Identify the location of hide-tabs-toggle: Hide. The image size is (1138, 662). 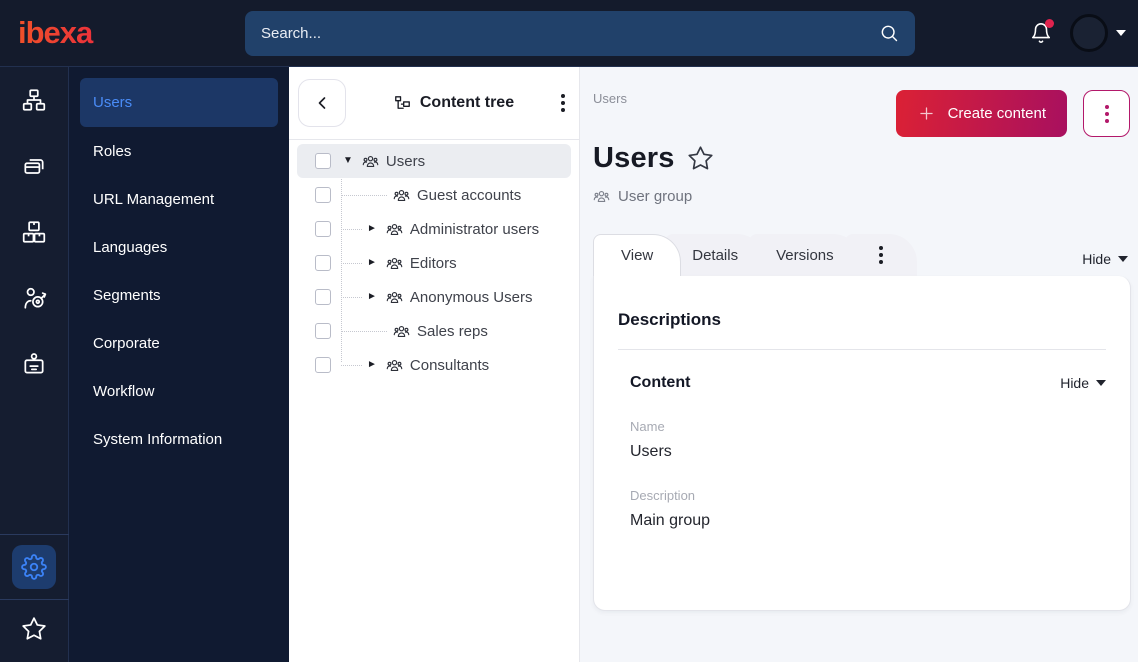
(1105, 259).